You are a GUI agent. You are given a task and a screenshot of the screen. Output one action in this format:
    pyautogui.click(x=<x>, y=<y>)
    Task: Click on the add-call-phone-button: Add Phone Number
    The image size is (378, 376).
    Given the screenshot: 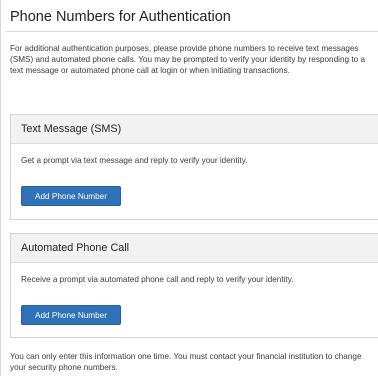 What is the action you would take?
    pyautogui.click(x=71, y=315)
    